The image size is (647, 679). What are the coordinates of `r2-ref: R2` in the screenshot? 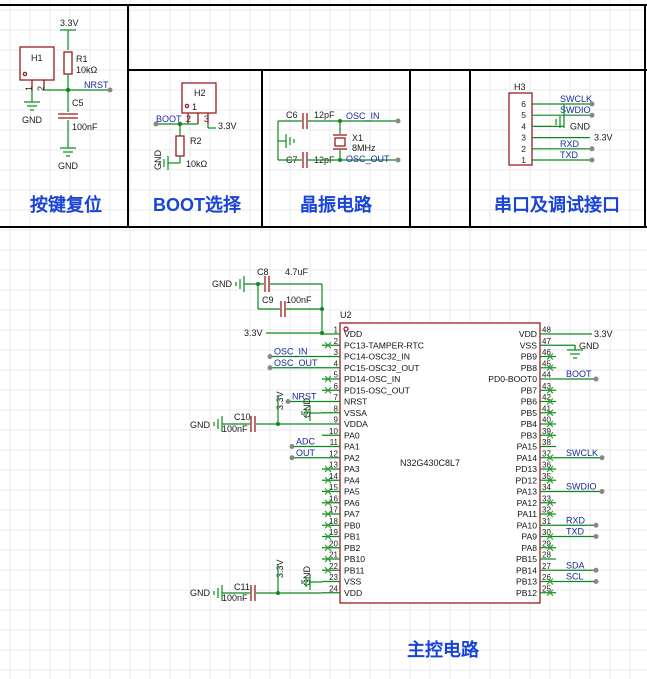 It's located at (196, 141).